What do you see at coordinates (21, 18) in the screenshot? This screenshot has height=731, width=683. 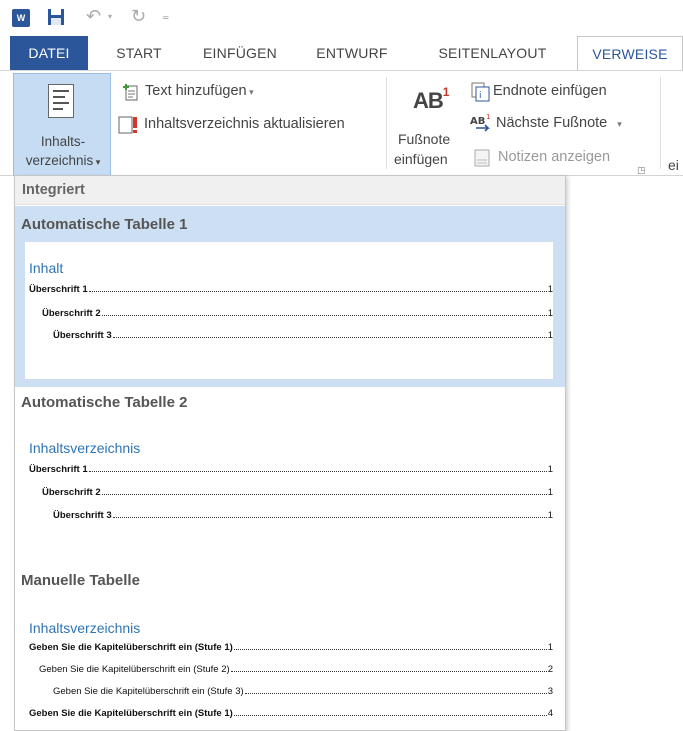 I see `word-app-icon: W` at bounding box center [21, 18].